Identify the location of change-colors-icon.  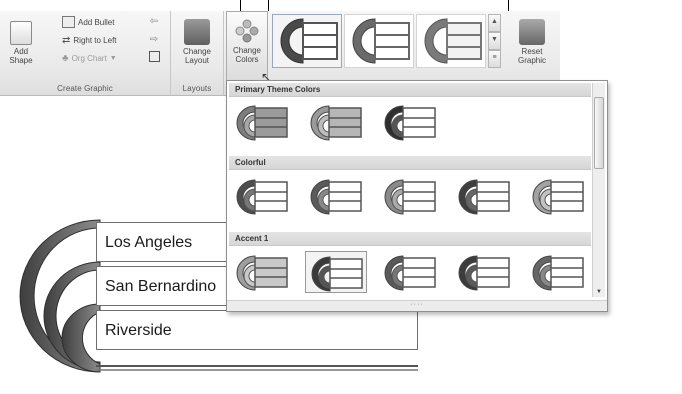
(247, 31).